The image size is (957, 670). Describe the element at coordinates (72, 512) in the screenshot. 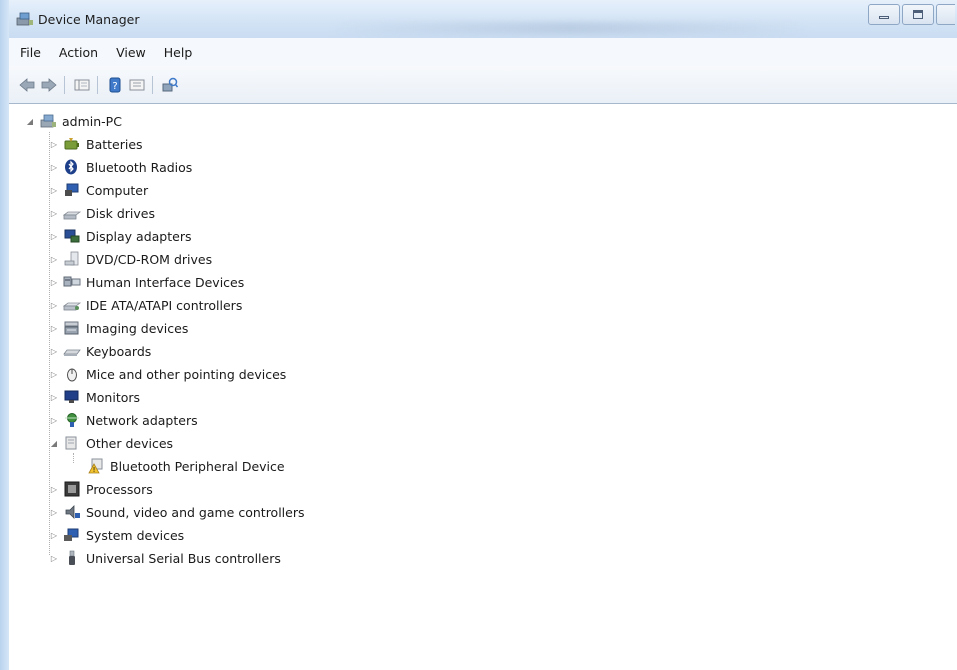

I see `sound-icon` at that location.